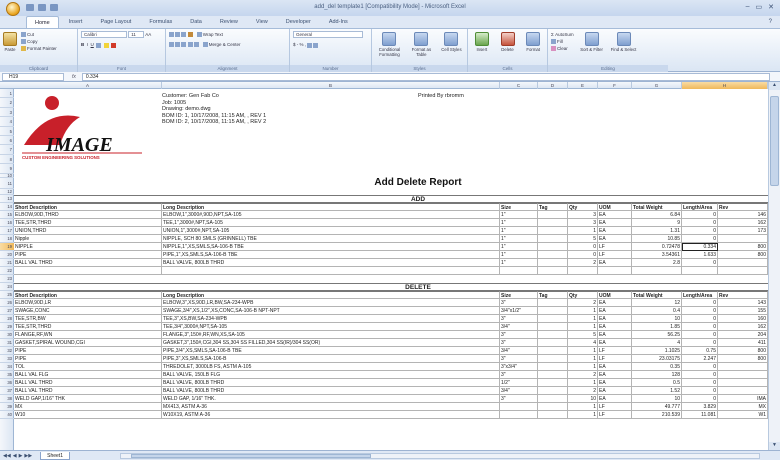 The height and width of the screenshot is (460, 780). What do you see at coordinates (88, 414) in the screenshot?
I see `cell: W10` at bounding box center [88, 414].